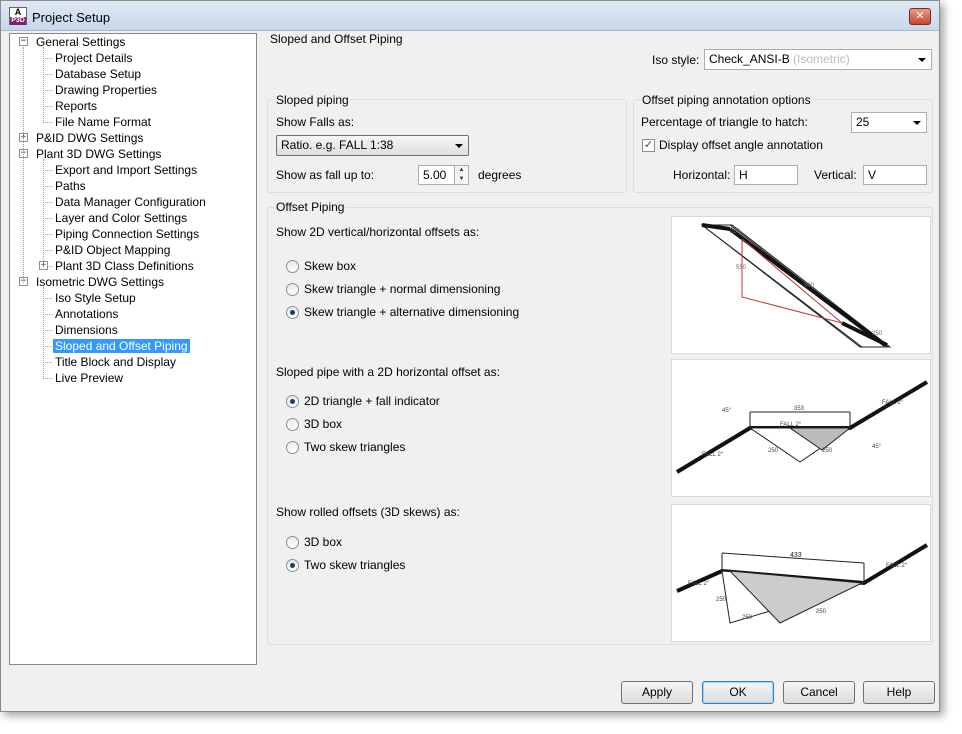 The height and width of the screenshot is (734, 962). I want to click on spin-up-icon: ▲, so click(461, 170).